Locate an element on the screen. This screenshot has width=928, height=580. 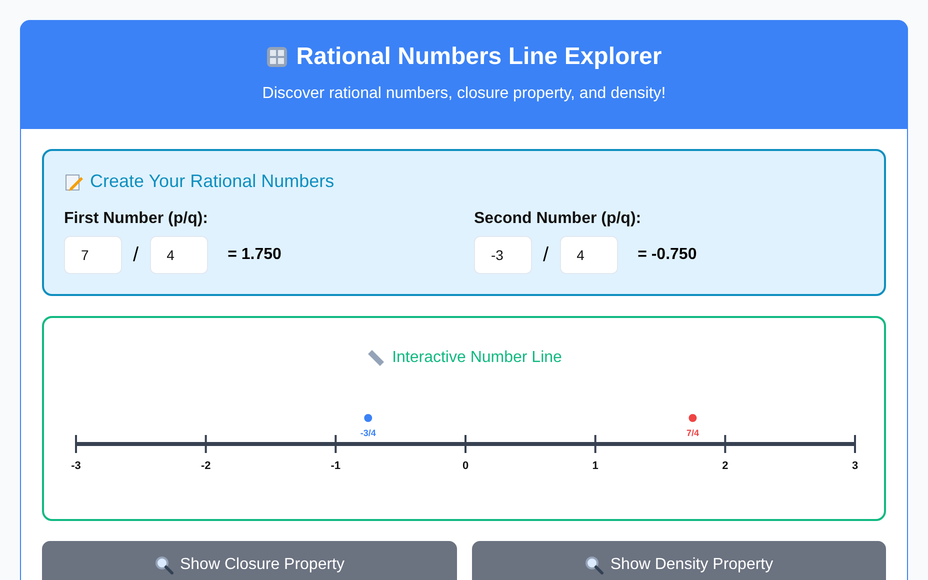
numbers-icon is located at coordinates (277, 57).